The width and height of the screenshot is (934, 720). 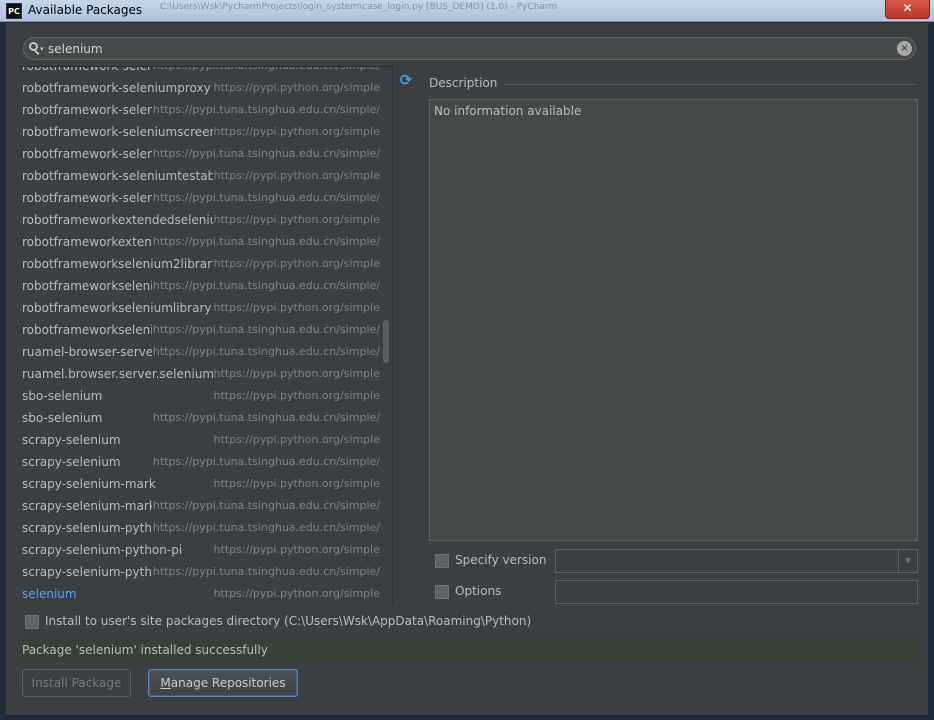 I want to click on options-input, so click(x=736, y=592).